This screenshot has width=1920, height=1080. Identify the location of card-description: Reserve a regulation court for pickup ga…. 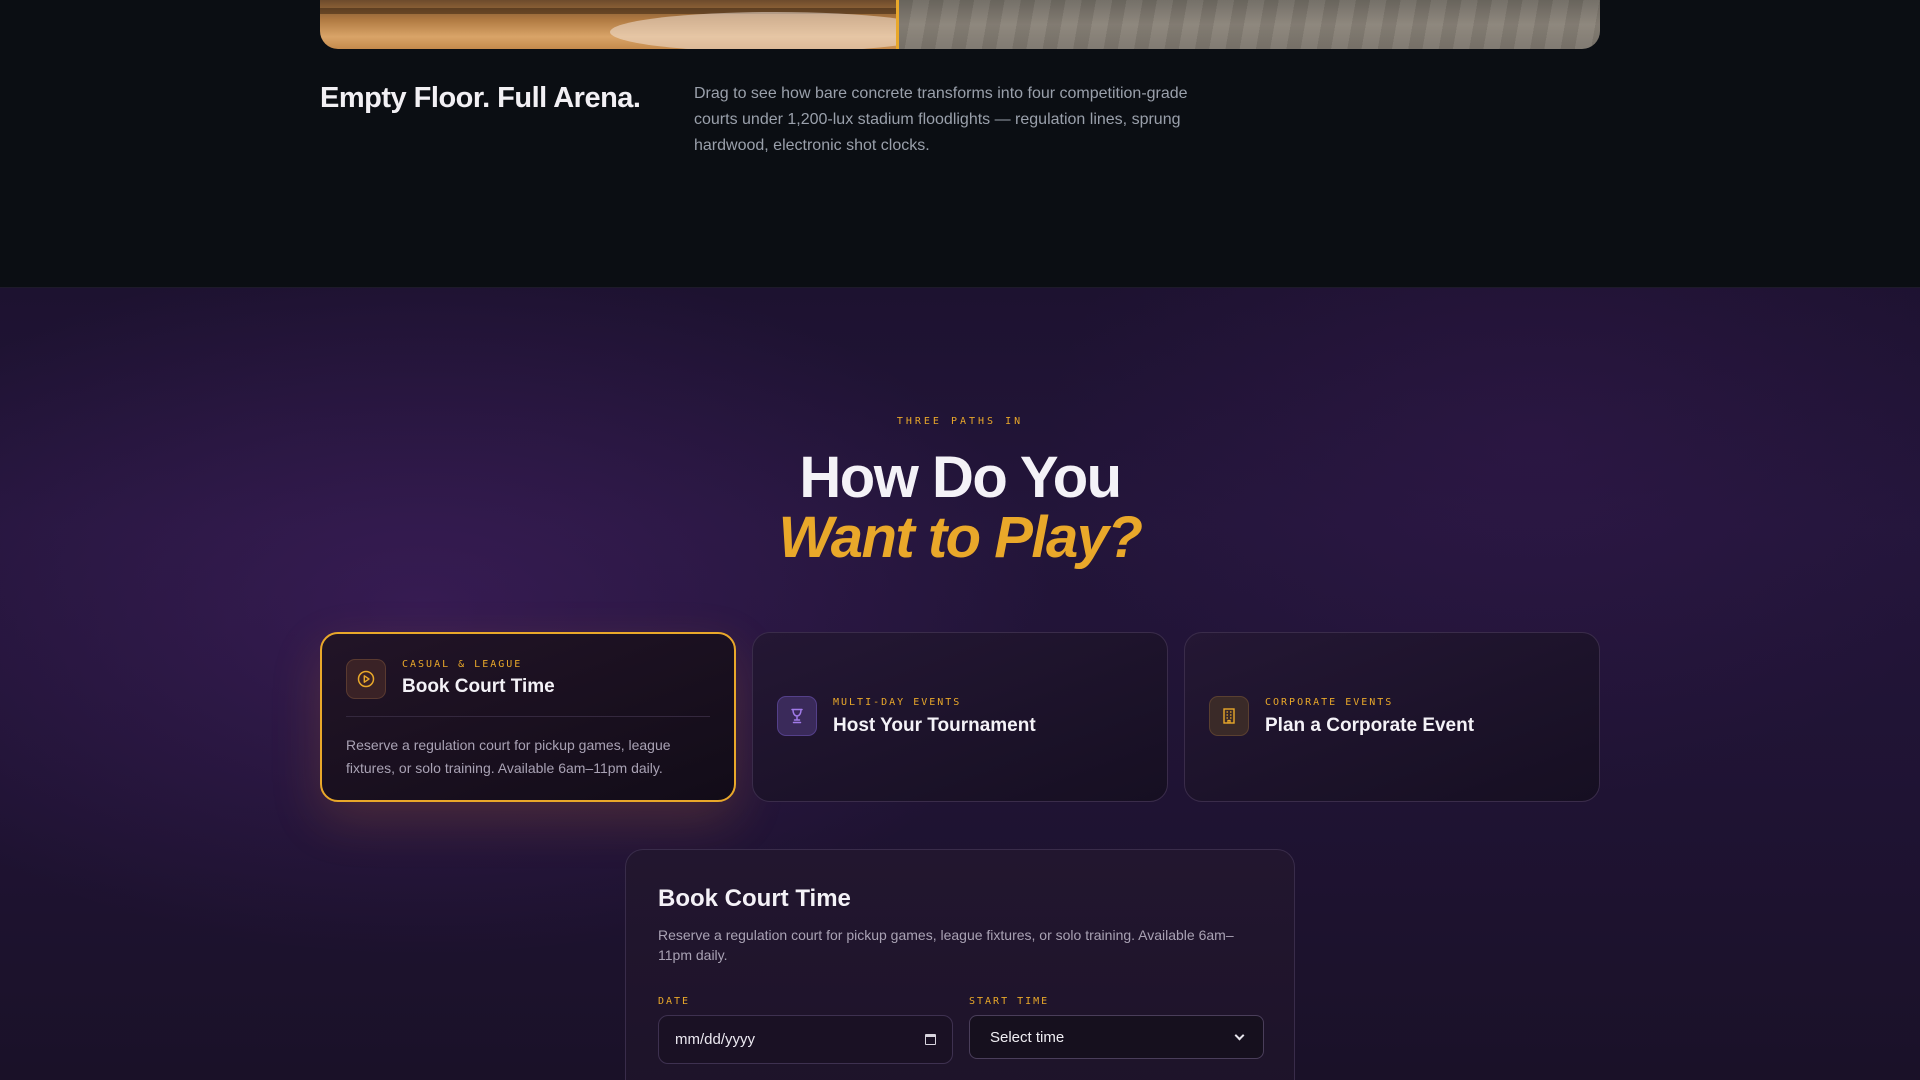
(508, 756).